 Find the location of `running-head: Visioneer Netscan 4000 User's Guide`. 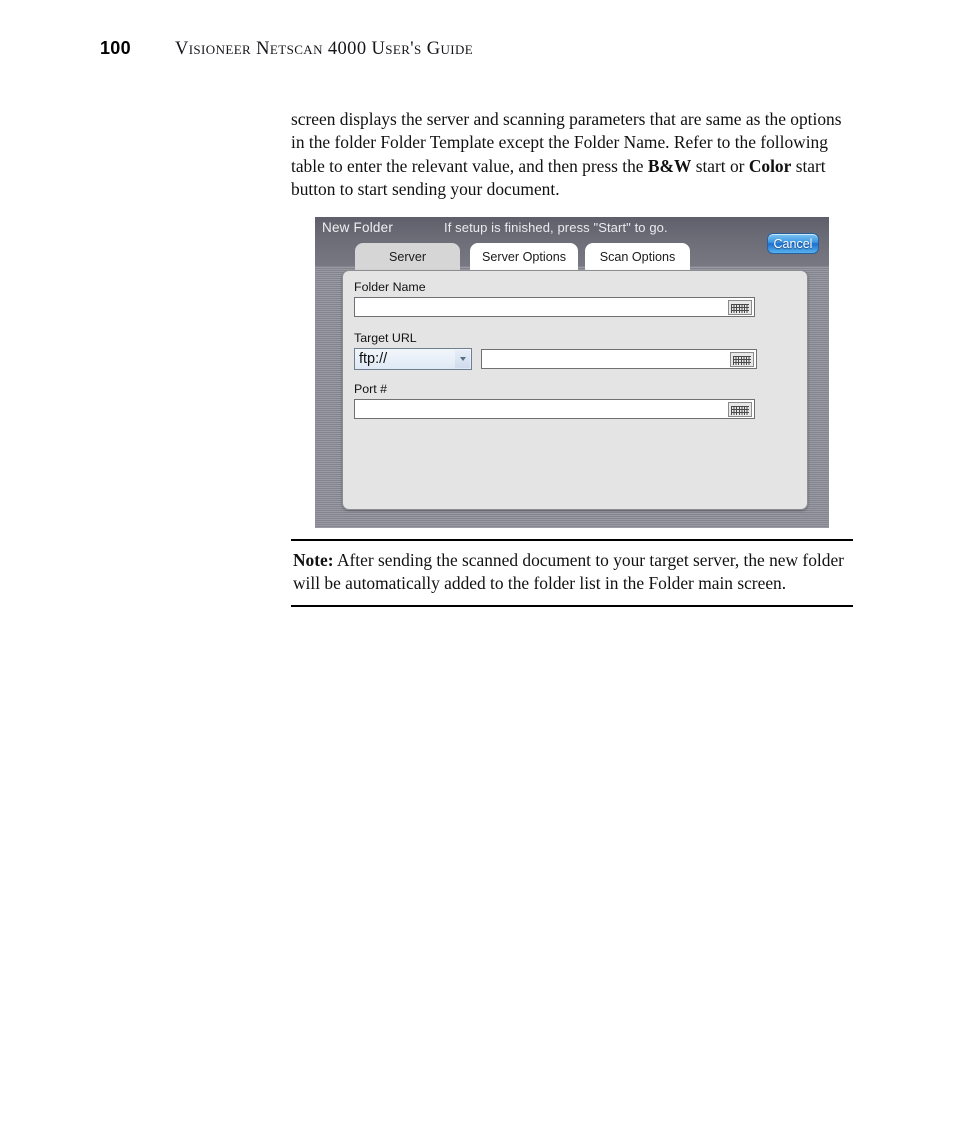

running-head: Visioneer Netscan 4000 User's Guide is located at coordinates (324, 49).